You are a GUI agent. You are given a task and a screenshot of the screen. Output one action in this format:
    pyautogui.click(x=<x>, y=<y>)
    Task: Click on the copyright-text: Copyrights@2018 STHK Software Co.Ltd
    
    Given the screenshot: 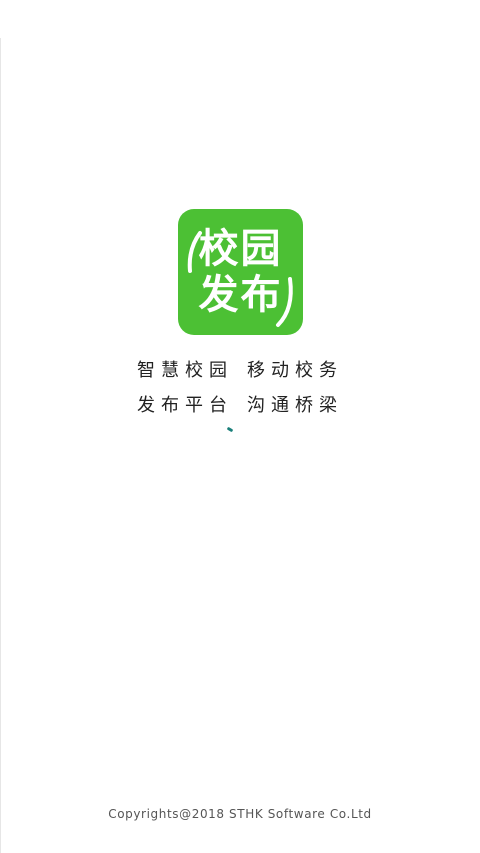 What is the action you would take?
    pyautogui.click(x=240, y=814)
    